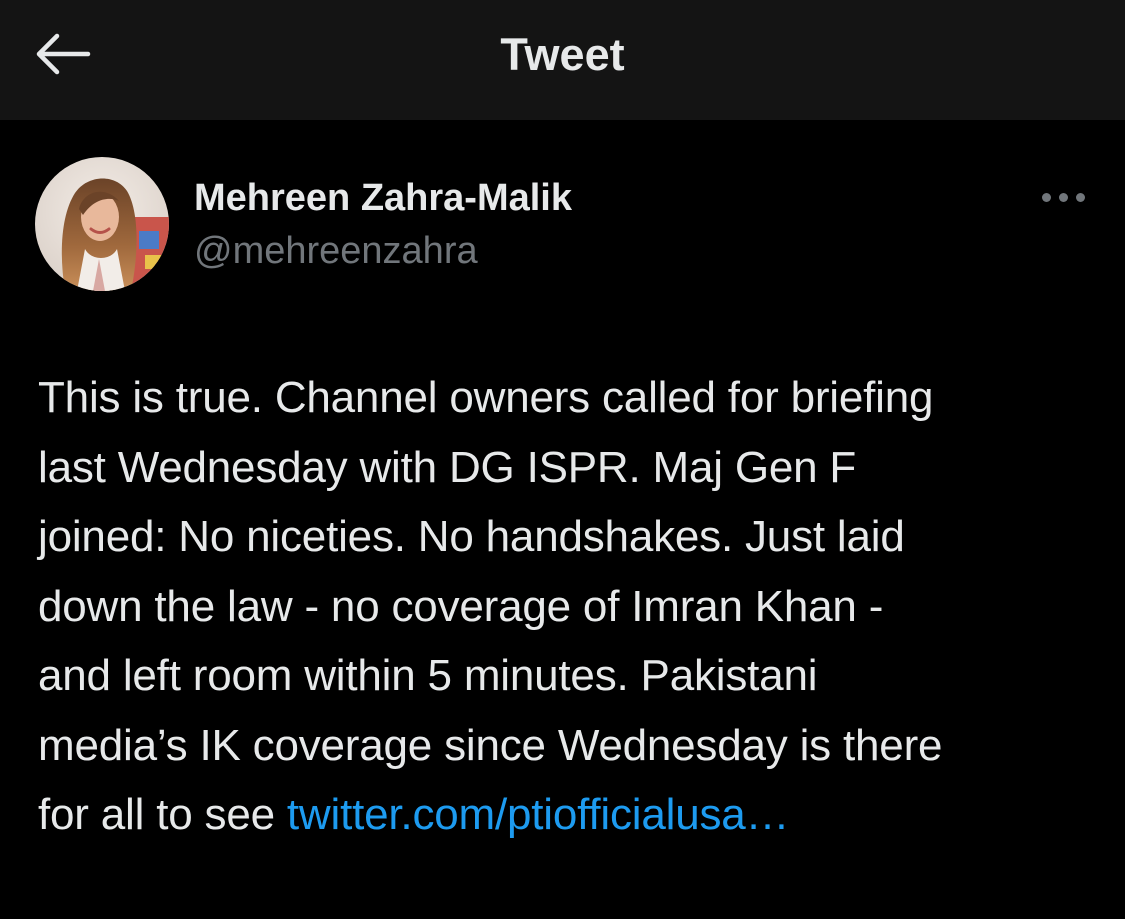 The image size is (1125, 919). I want to click on tweet-text-line: for all to see, so click(162, 814).